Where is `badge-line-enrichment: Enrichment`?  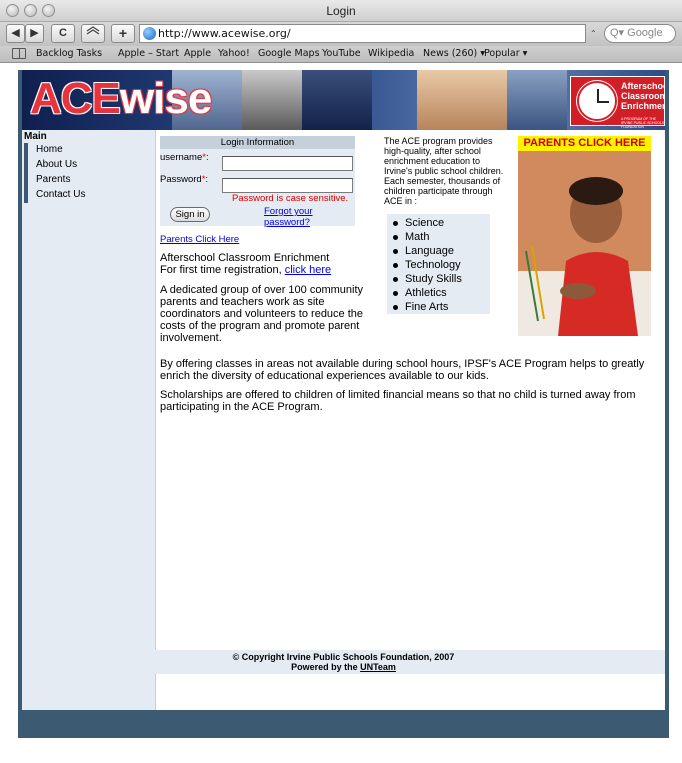
badge-line-enrichment: Enrichment is located at coordinates (643, 106).